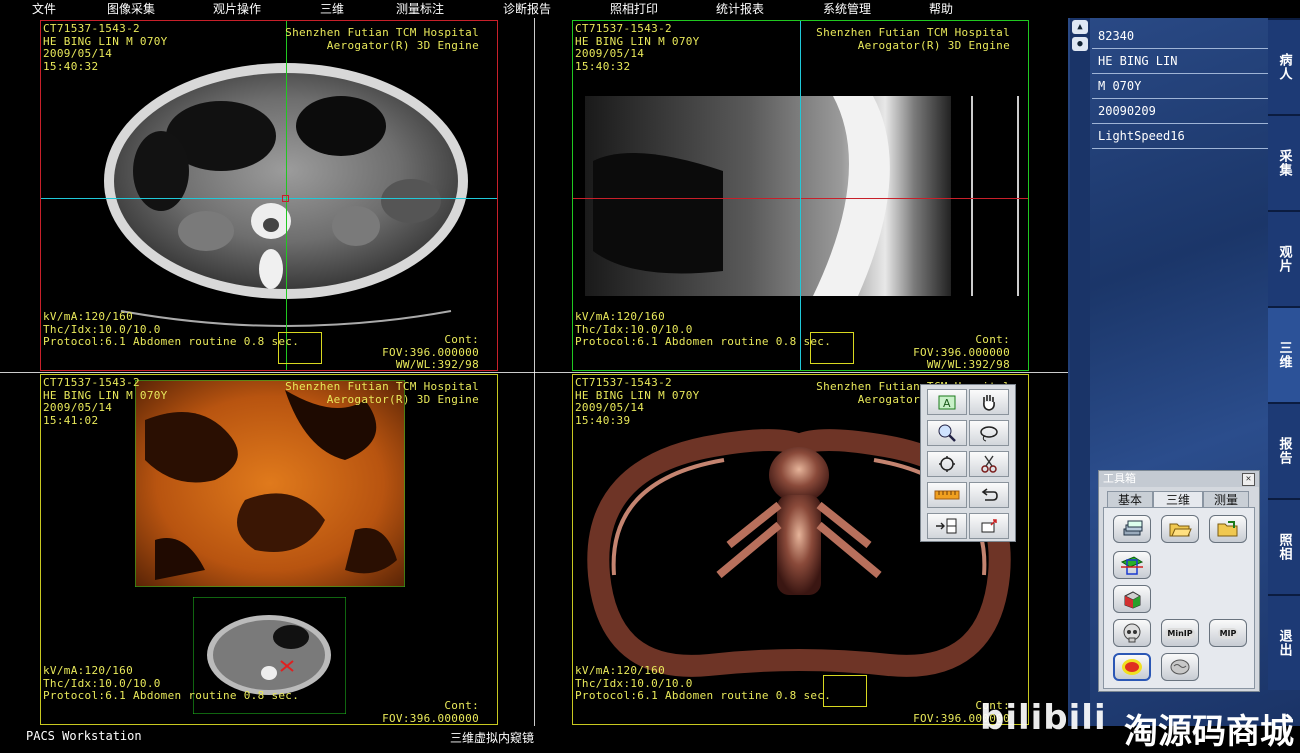 The height and width of the screenshot is (753, 1300). Describe the element at coordinates (1132, 529) in the screenshot. I see `stack-layers-icon` at that location.